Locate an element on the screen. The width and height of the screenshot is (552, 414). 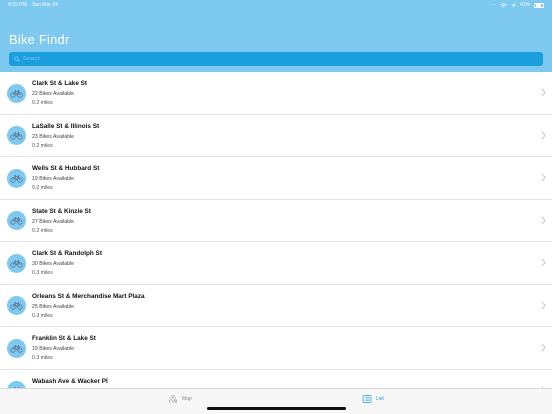
tab-list: List is located at coordinates (373, 399).